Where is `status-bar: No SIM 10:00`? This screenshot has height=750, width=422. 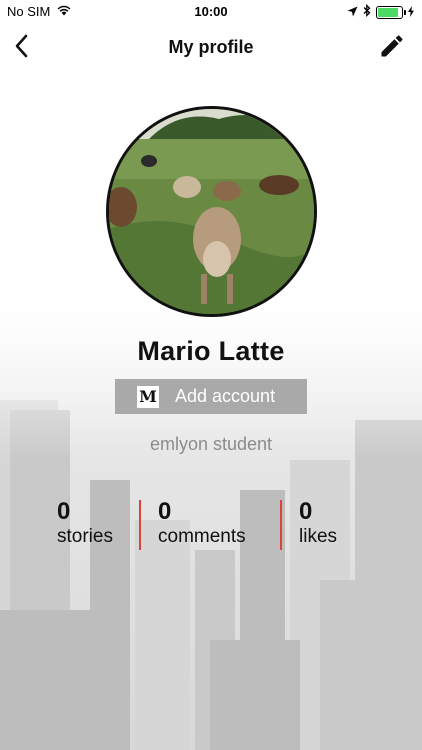
status-bar: No SIM 10:00 is located at coordinates (211, 12).